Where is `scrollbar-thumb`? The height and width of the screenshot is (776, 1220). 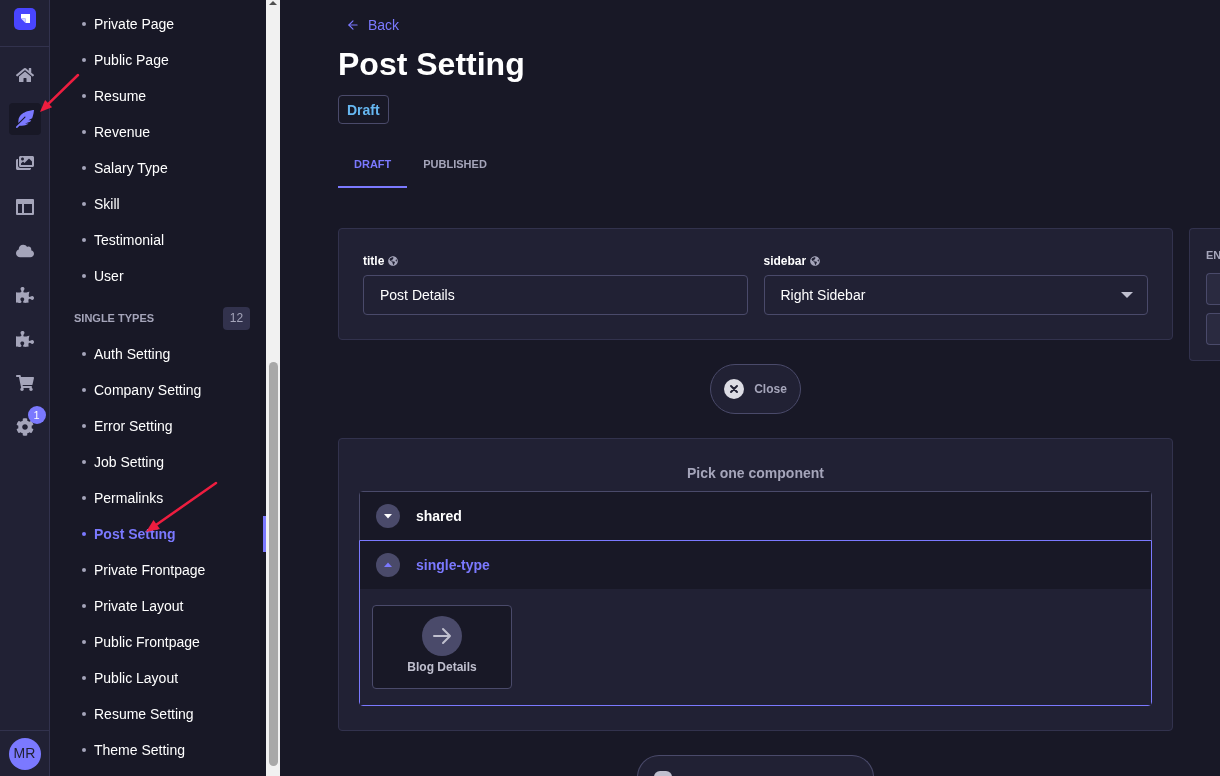 scrollbar-thumb is located at coordinates (273, 564).